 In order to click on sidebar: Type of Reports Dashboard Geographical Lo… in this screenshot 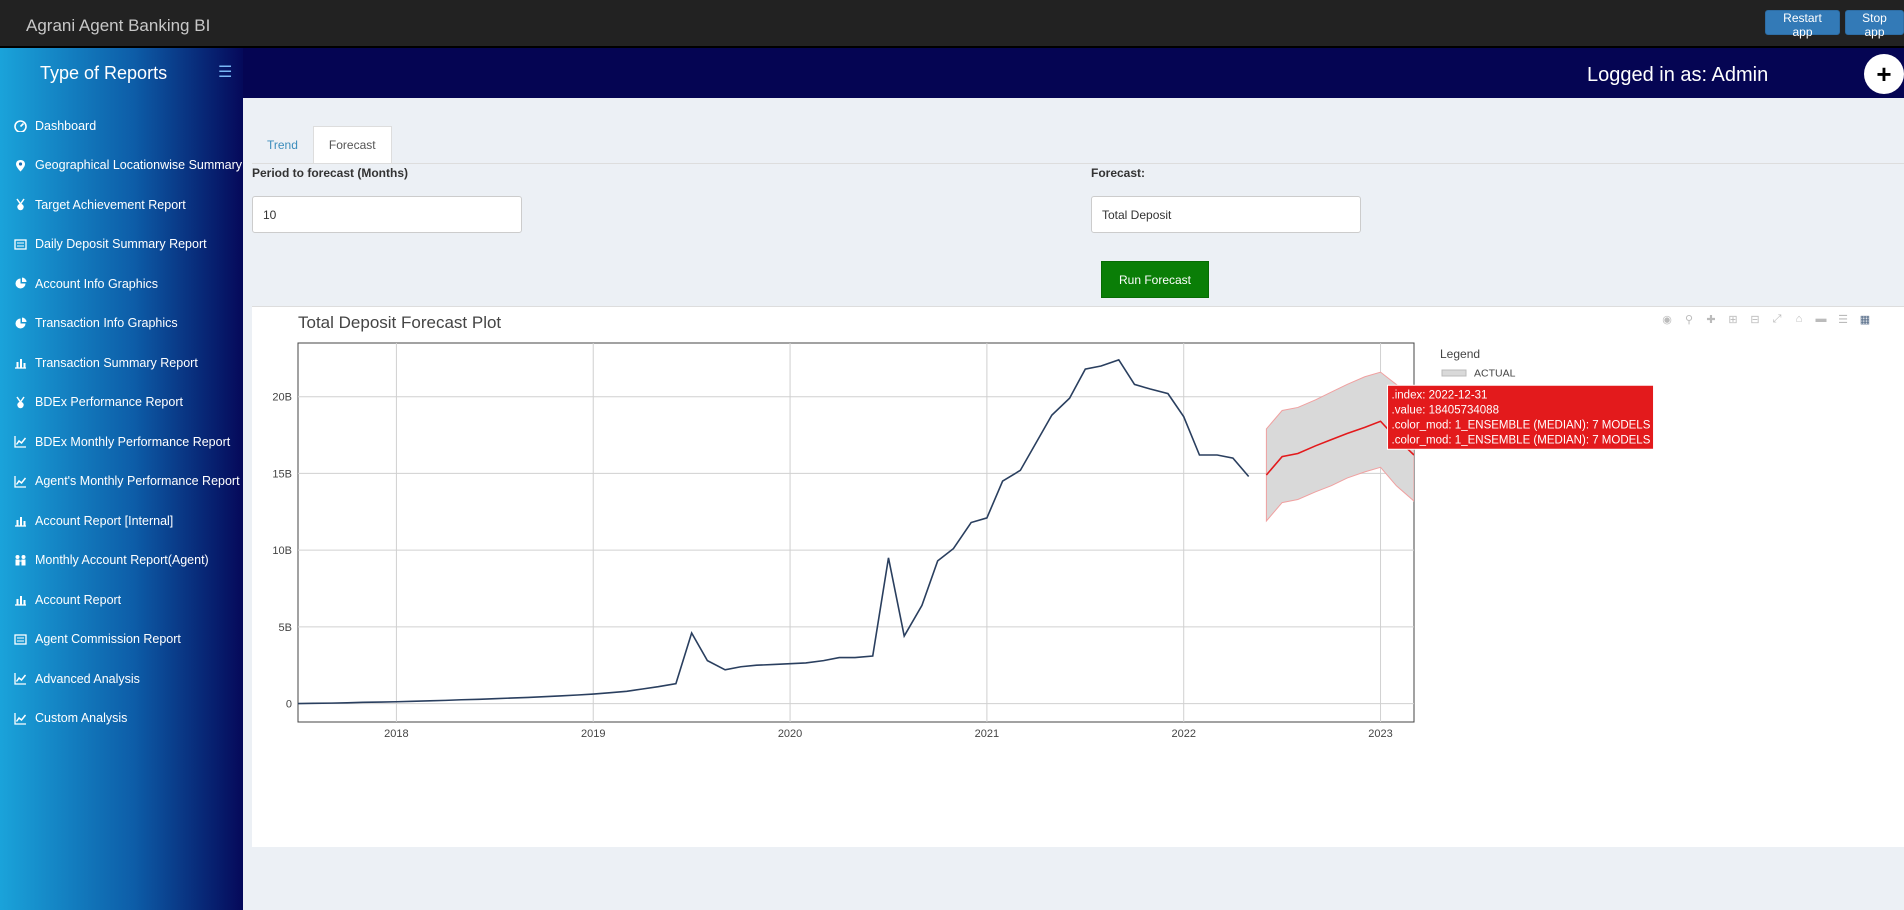, I will do `click(121, 479)`.